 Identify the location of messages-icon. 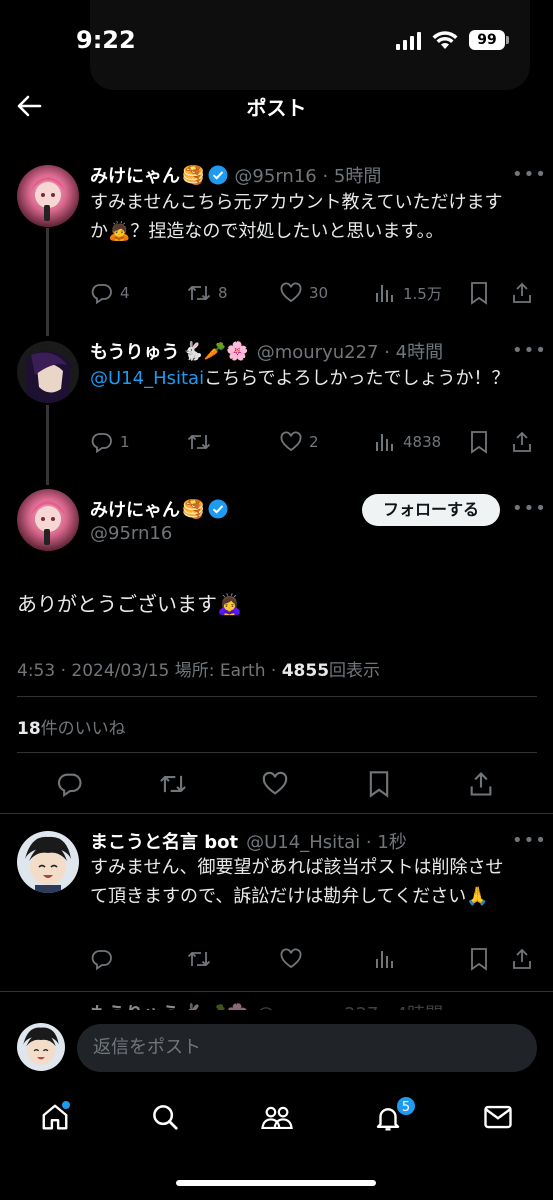
(498, 1117).